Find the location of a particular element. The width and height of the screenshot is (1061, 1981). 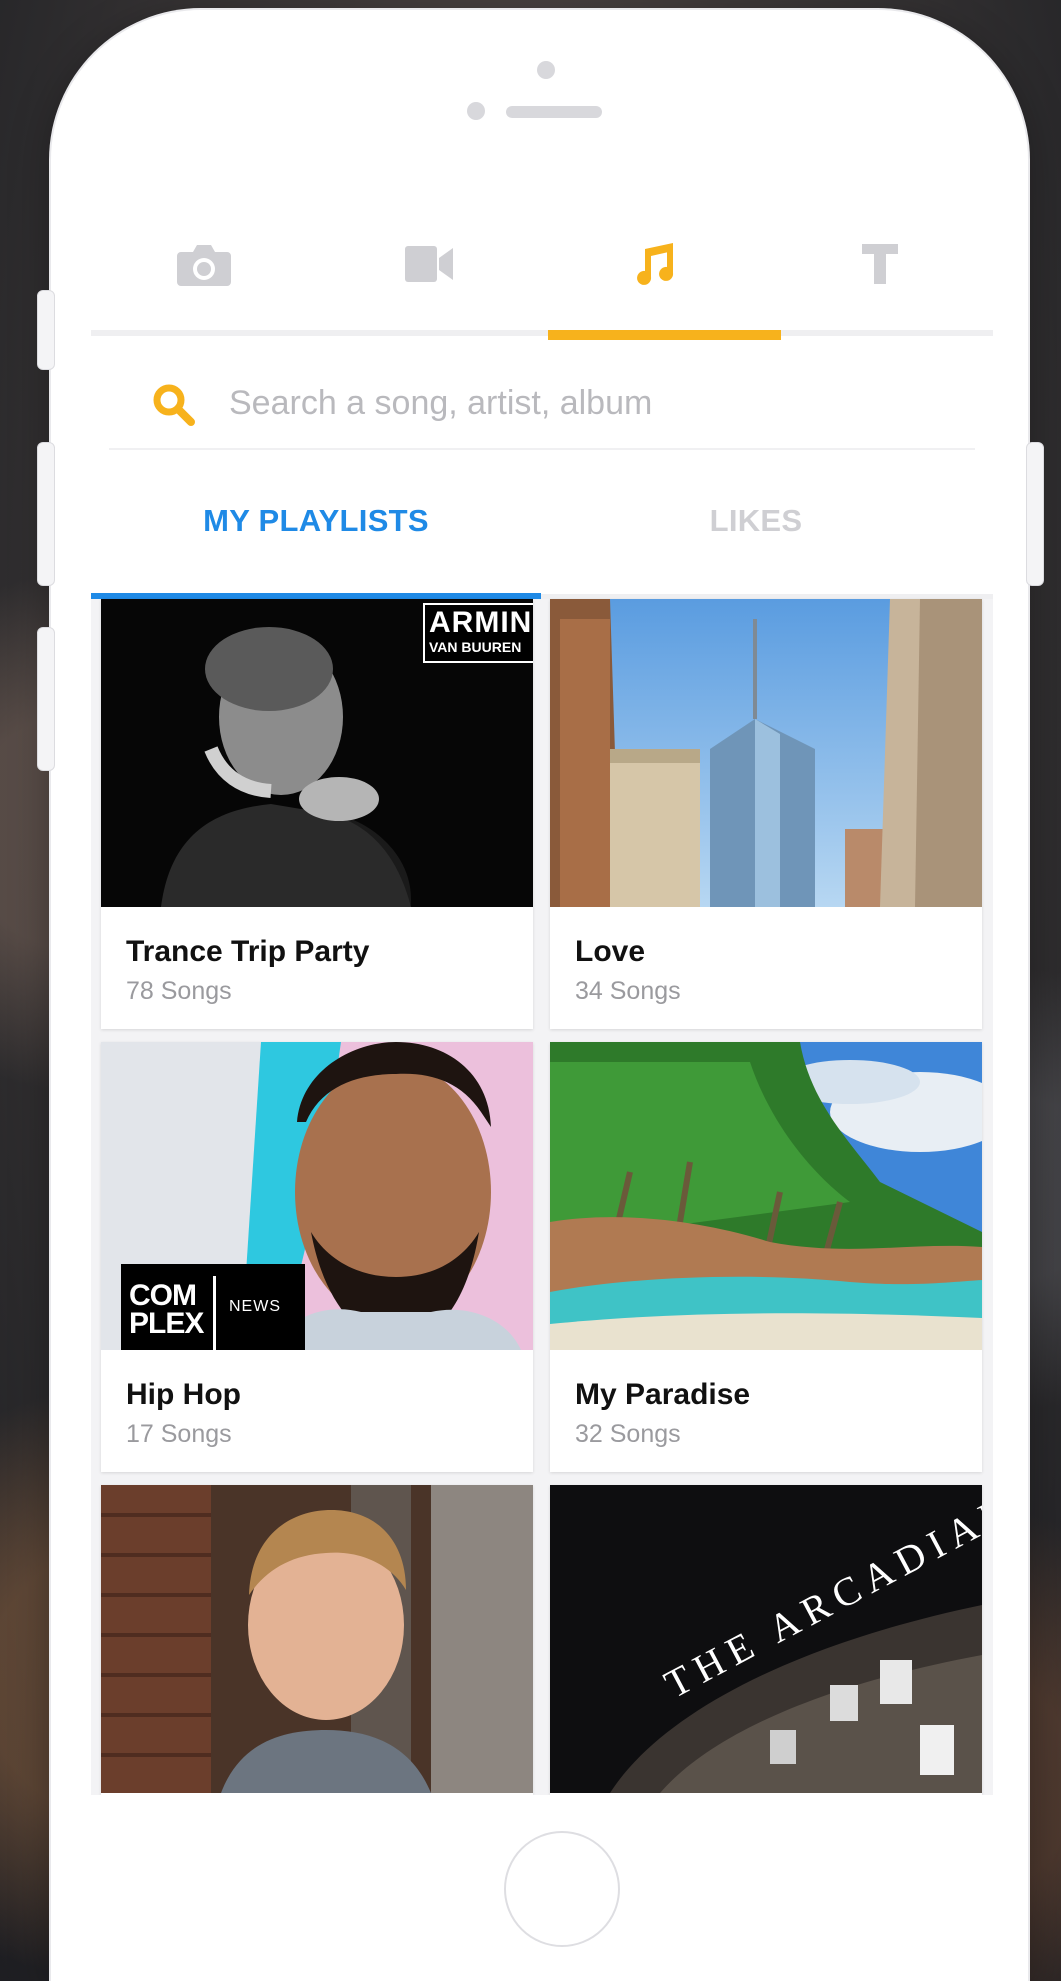

search-input is located at coordinates (589, 403).